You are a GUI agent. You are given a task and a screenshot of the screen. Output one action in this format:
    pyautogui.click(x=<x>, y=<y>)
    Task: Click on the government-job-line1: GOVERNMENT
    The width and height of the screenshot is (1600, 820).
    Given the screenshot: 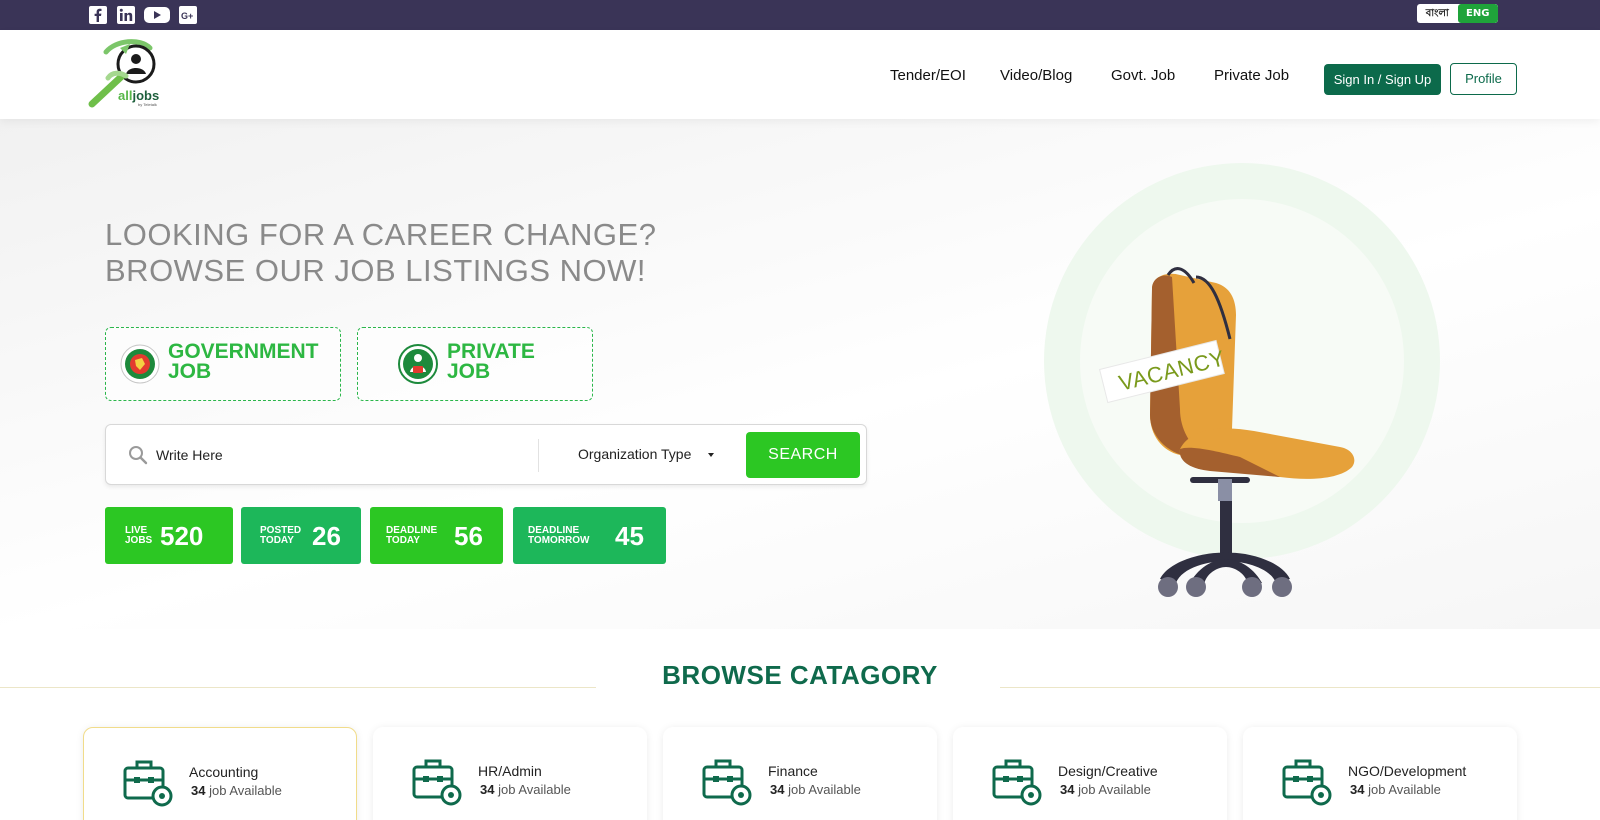 What is the action you would take?
    pyautogui.click(x=243, y=351)
    